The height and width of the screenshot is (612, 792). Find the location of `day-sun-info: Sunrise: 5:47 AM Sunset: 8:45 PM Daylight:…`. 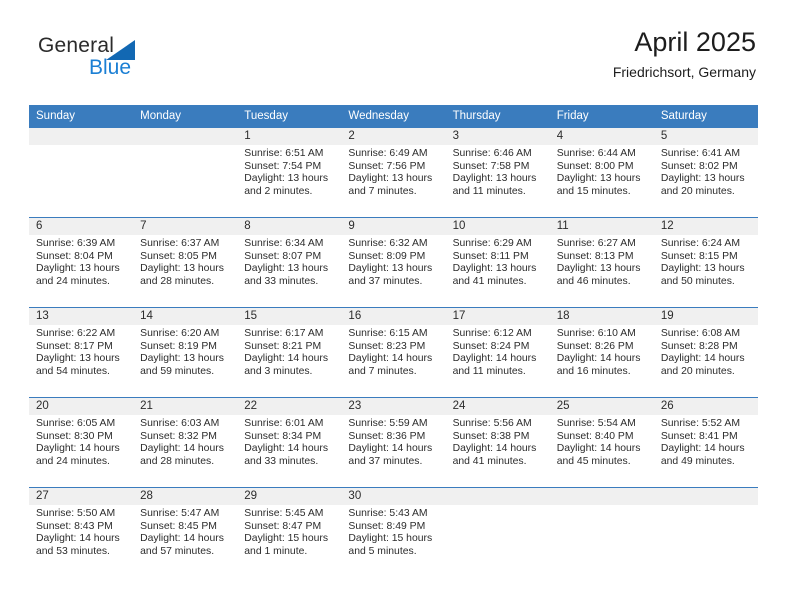

day-sun-info: Sunrise: 5:47 AM Sunset: 8:45 PM Daylight:… is located at coordinates (185, 531).